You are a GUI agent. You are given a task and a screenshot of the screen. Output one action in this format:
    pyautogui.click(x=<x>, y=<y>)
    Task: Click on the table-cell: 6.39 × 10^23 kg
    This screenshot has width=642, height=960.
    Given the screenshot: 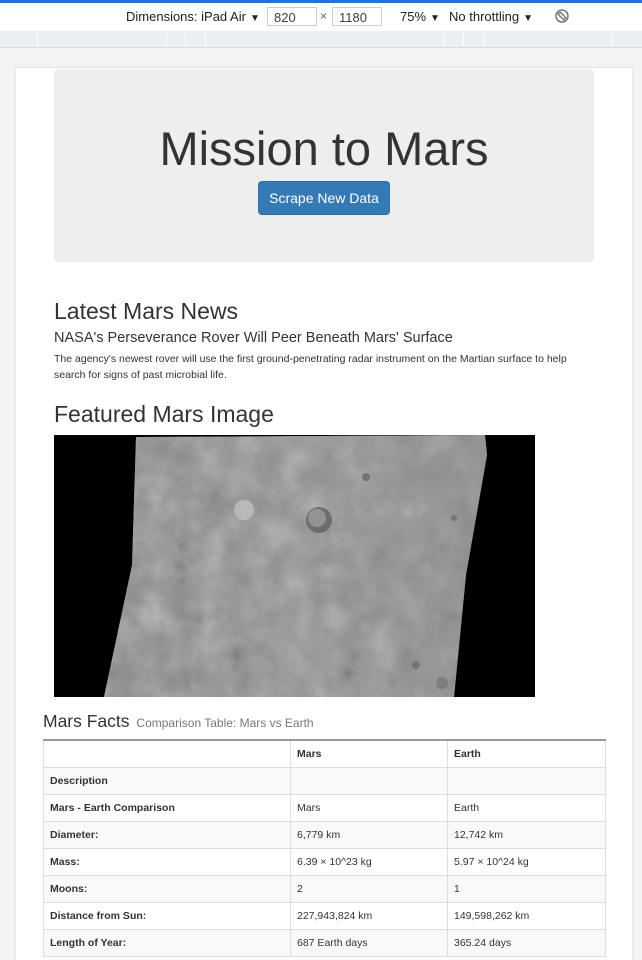 What is the action you would take?
    pyautogui.click(x=369, y=861)
    